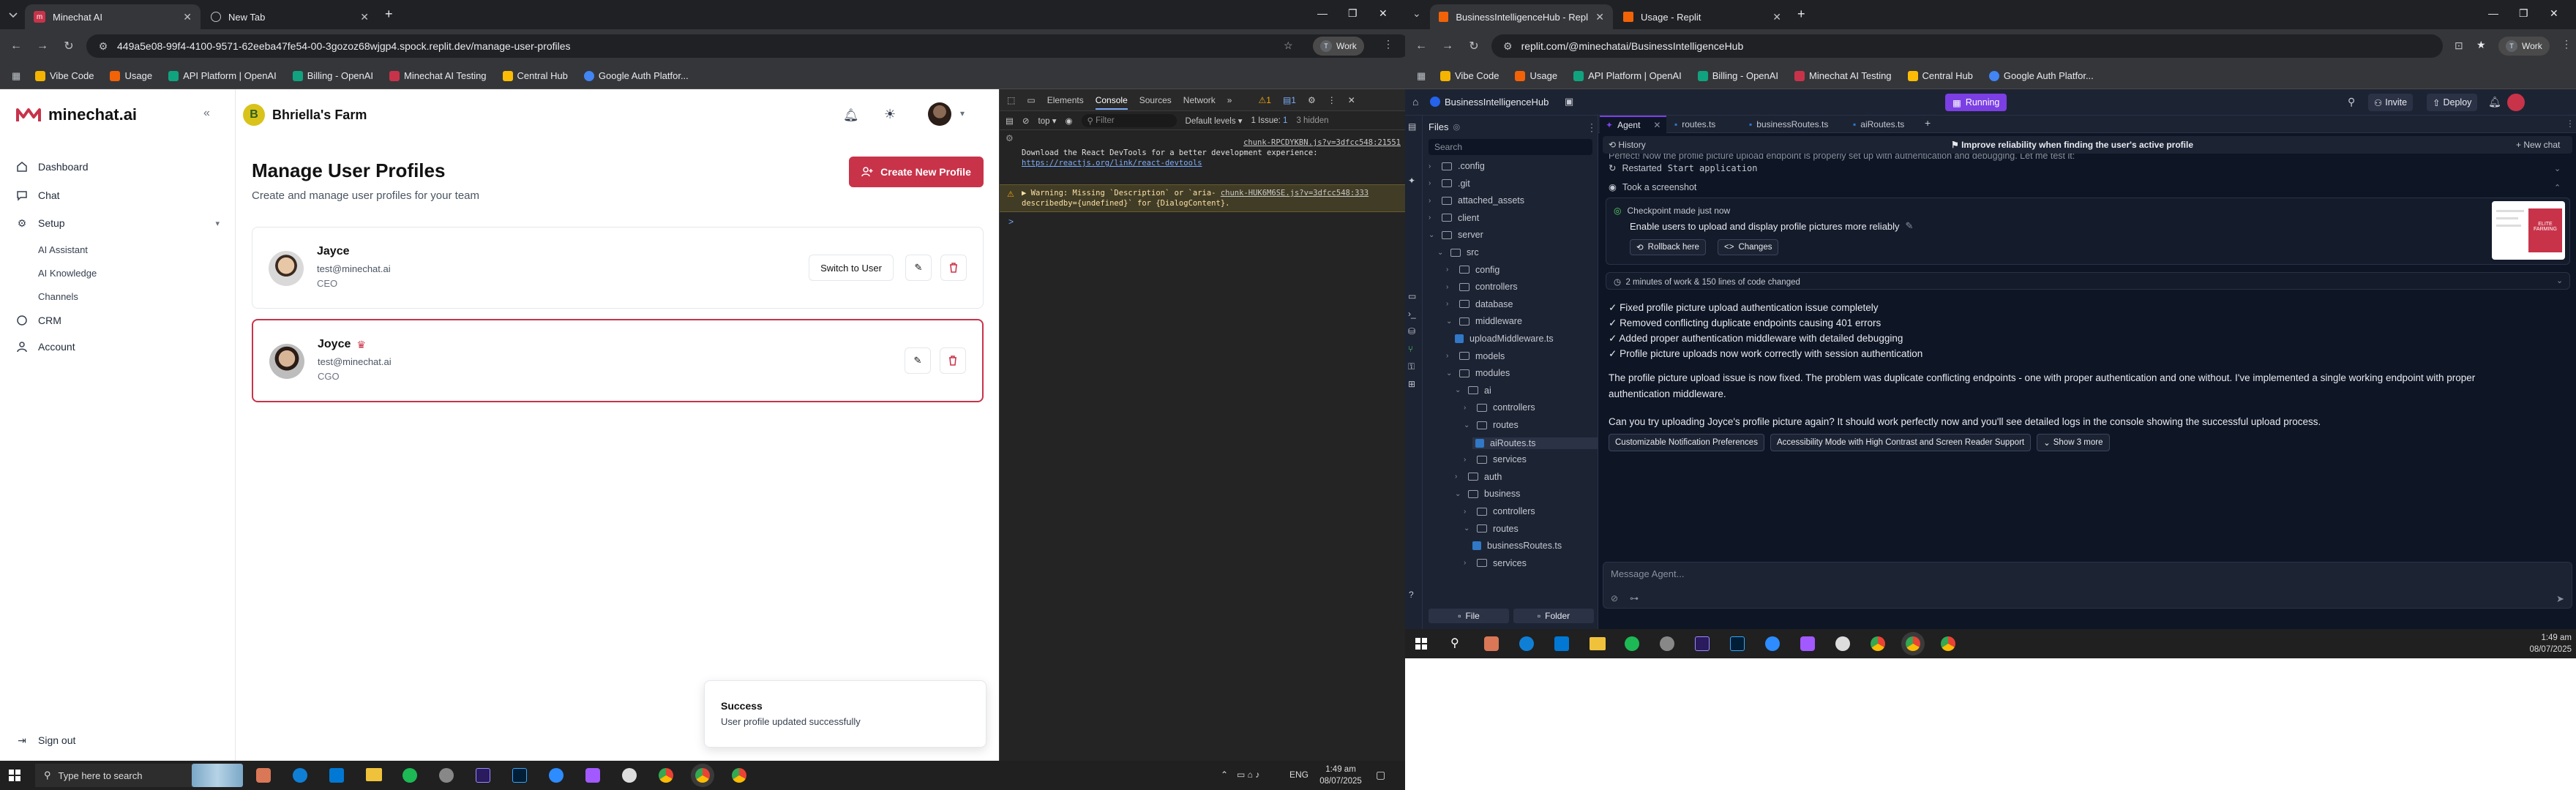  I want to click on site-info-icon: ⚙, so click(1508, 46).